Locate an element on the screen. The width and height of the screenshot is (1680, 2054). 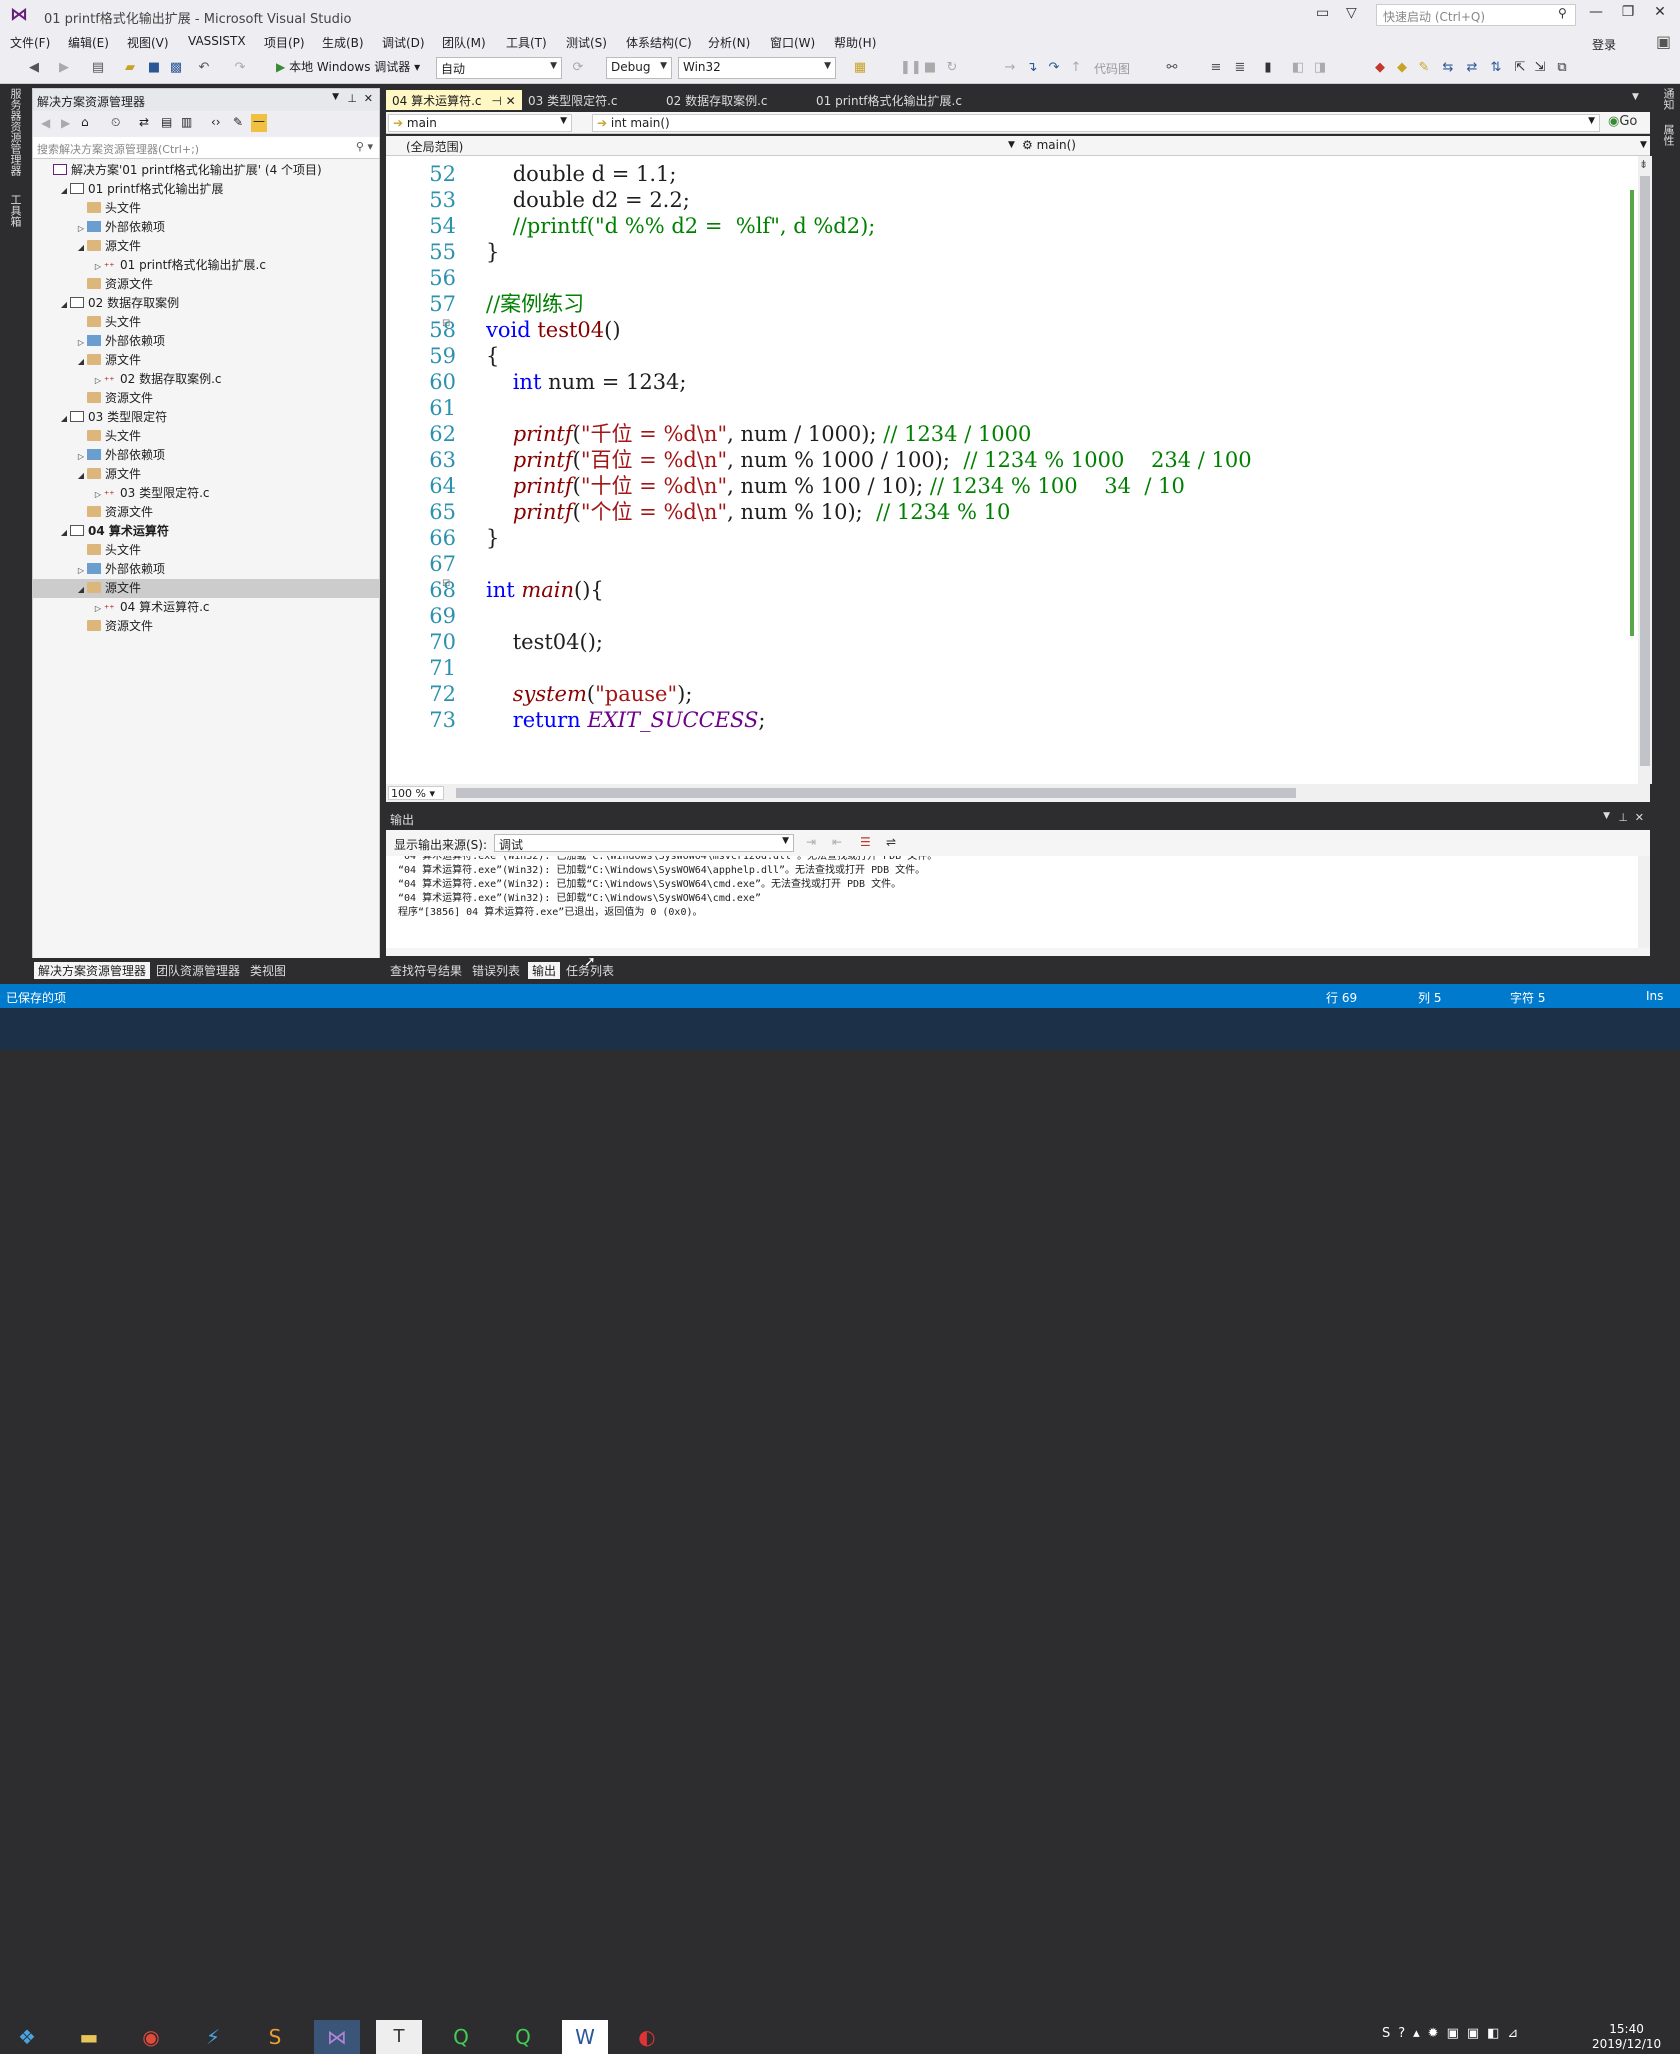
menu-view: 视图(V) is located at coordinates (148, 42).